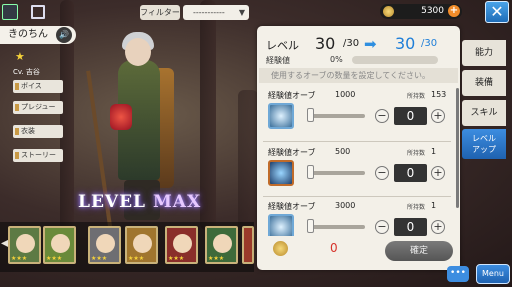 Image resolution: width=512 pixels, height=287 pixels. I want to click on orb-hint: 使用するオーブの数量を設定してください。, so click(358, 75).